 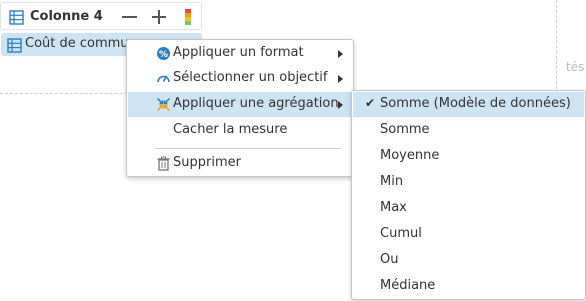 What do you see at coordinates (130, 17) in the screenshot?
I see `minus-icon` at bounding box center [130, 17].